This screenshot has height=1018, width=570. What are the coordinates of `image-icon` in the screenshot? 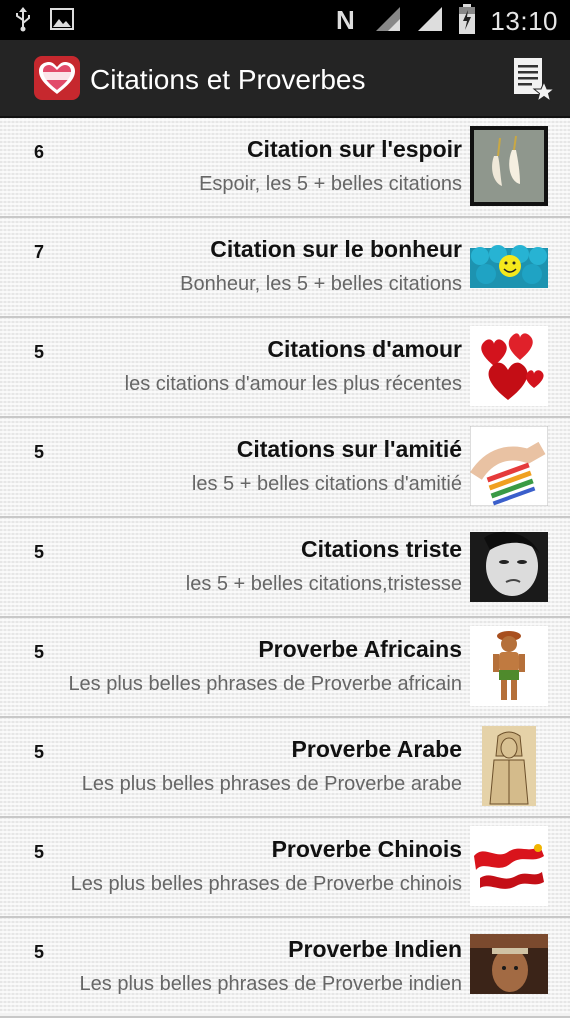 It's located at (62, 21).